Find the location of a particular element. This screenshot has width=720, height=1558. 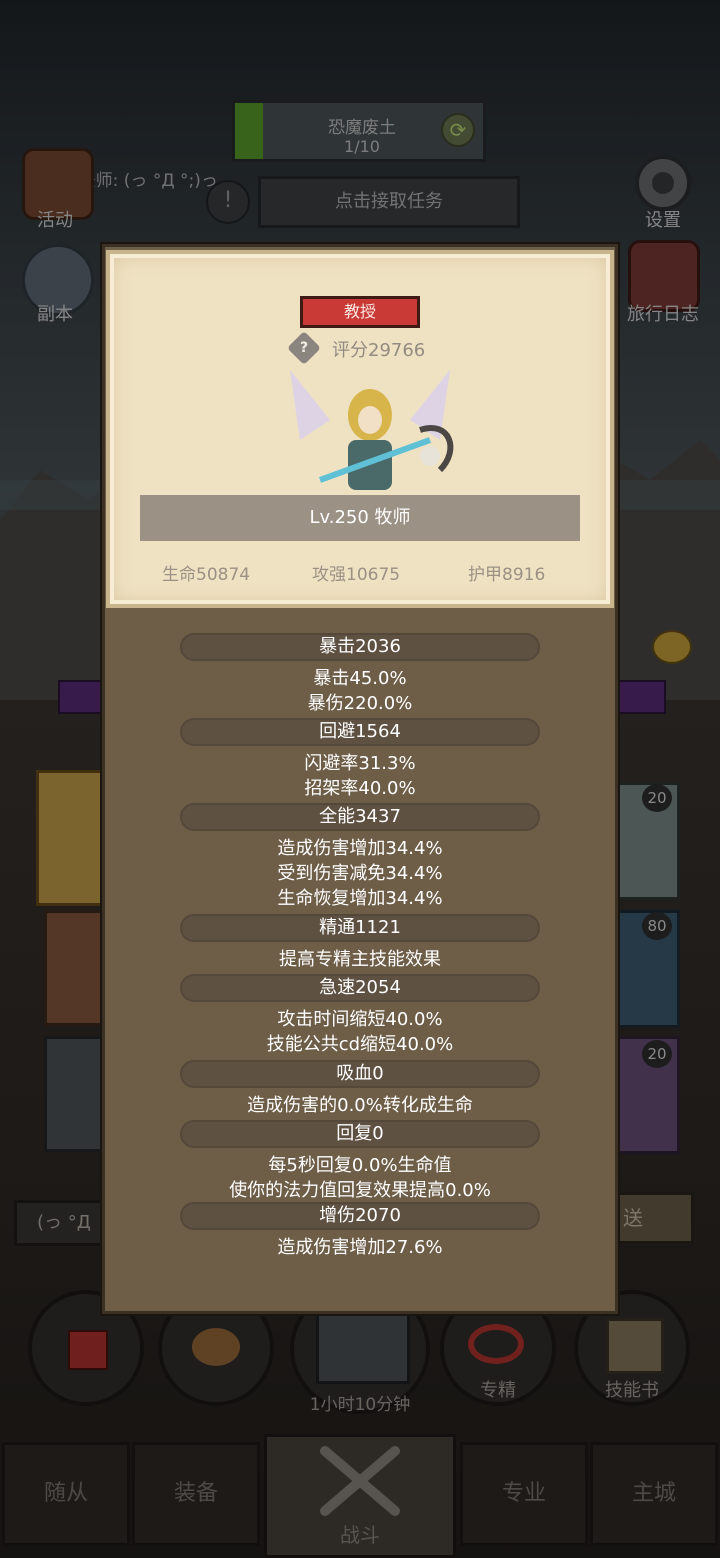

stat-line: 暴击45.0% is located at coordinates (360, 678).